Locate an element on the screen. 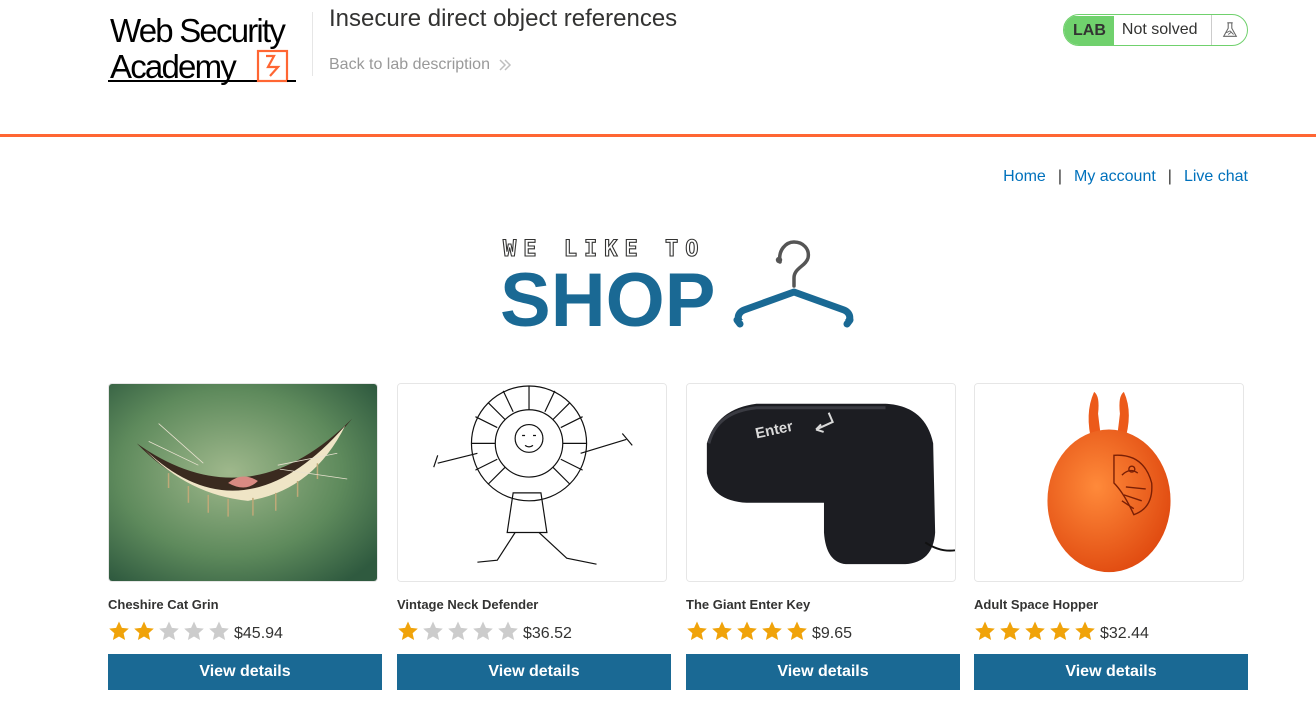 The height and width of the screenshot is (707, 1316). product-card: Adult Space Hopper $32.44 View details is located at coordinates (1111, 536).